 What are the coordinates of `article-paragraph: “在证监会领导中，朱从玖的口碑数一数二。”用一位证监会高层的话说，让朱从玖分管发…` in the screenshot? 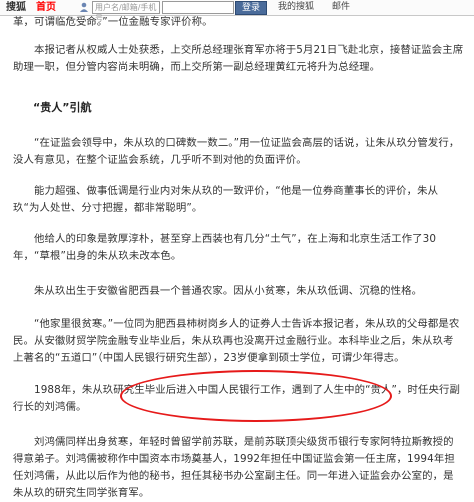 It's located at (236, 151).